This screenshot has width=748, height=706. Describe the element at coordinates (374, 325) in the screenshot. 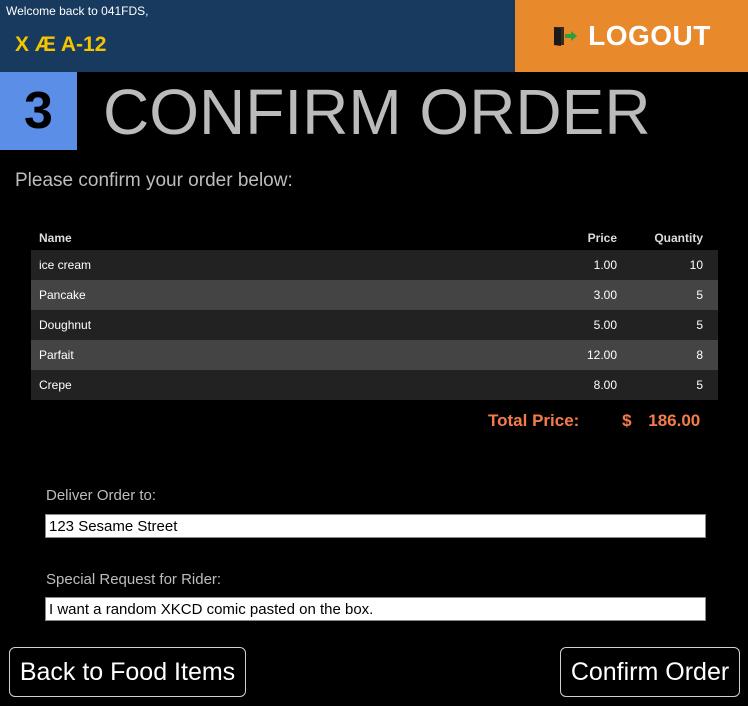

I see `table-row: Doughnut 5.00 5` at that location.